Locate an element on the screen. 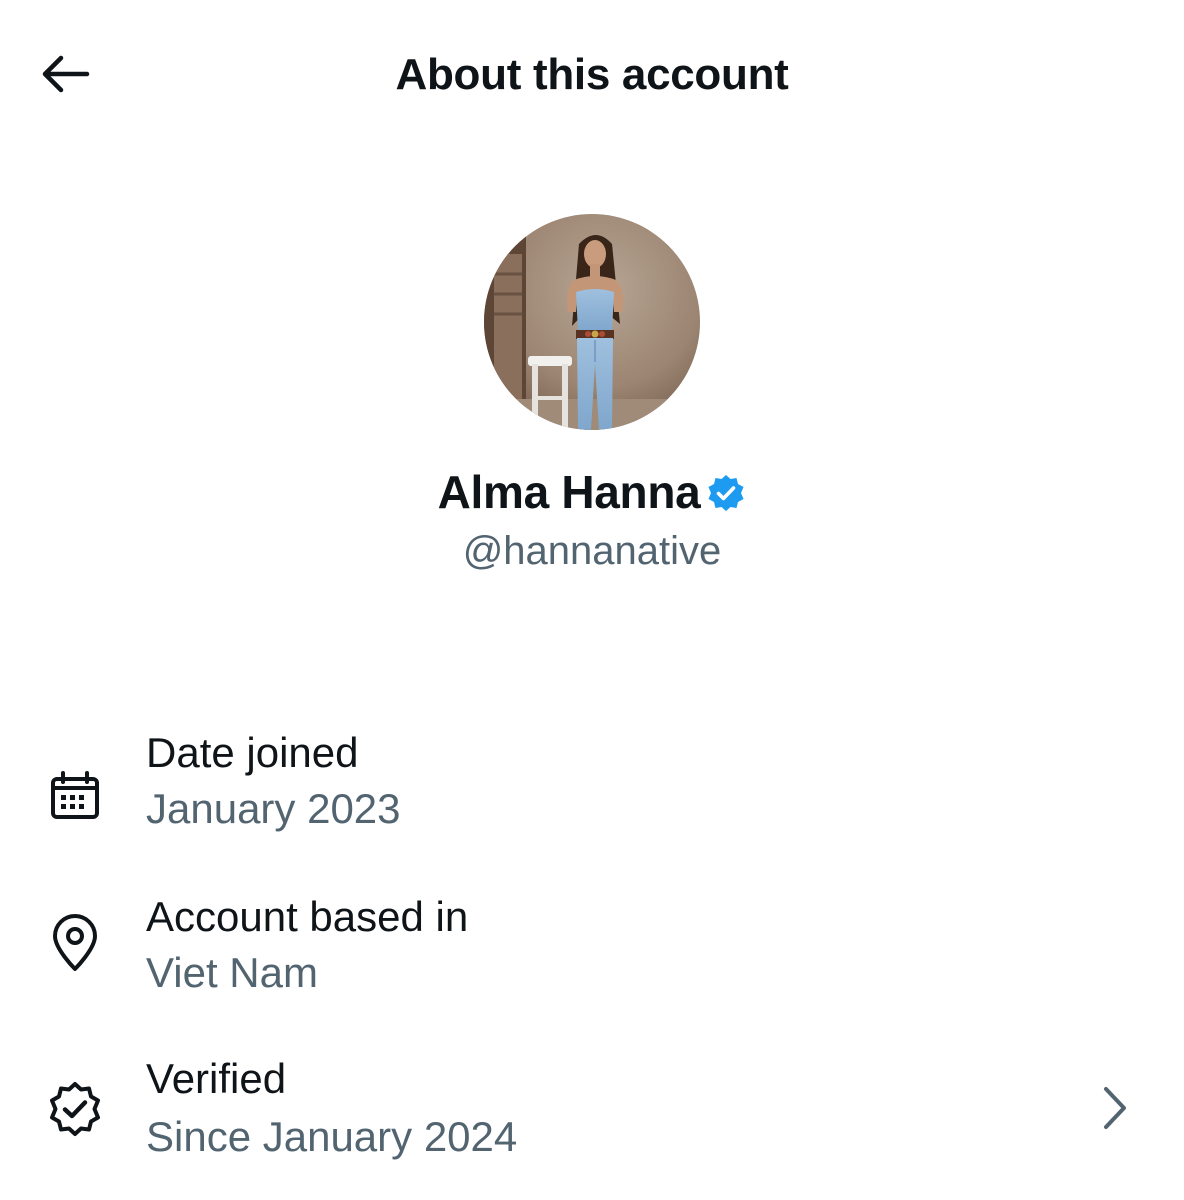 The width and height of the screenshot is (1184, 1200). avatar is located at coordinates (592, 322).